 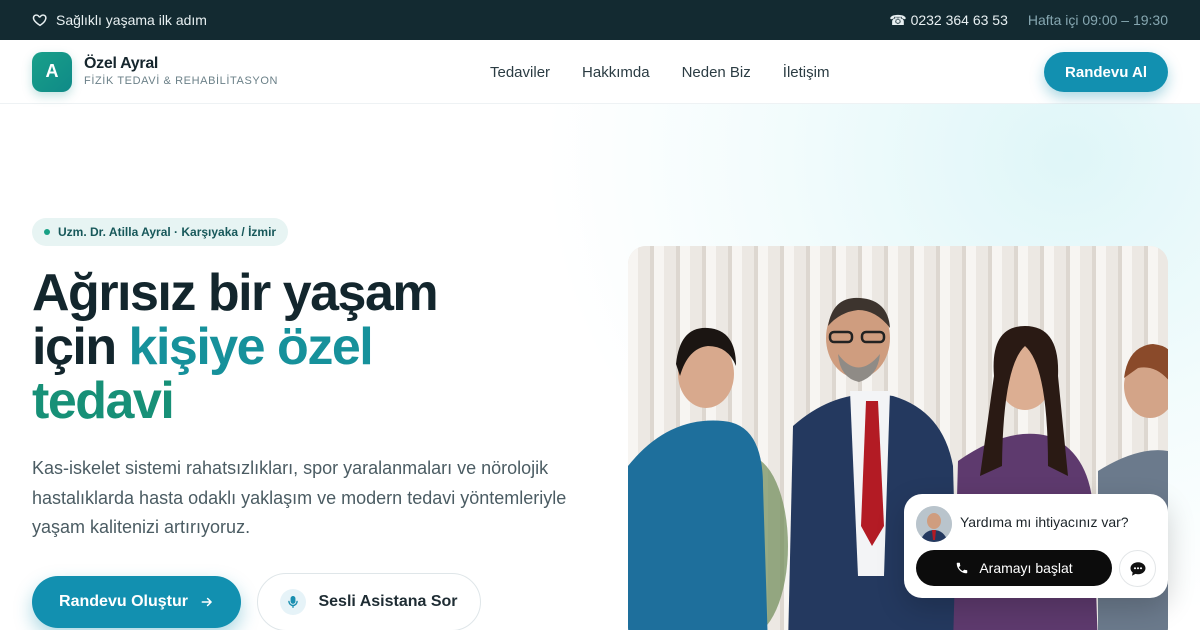 I want to click on nav-item-neden-biz: Neden Biz, so click(x=716, y=72).